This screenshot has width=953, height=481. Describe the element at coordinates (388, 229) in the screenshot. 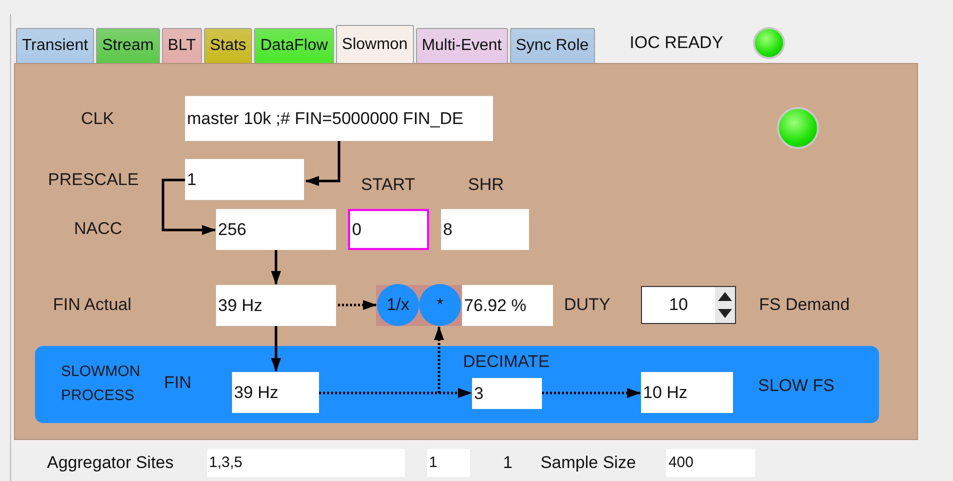

I see `start-field: 0` at that location.